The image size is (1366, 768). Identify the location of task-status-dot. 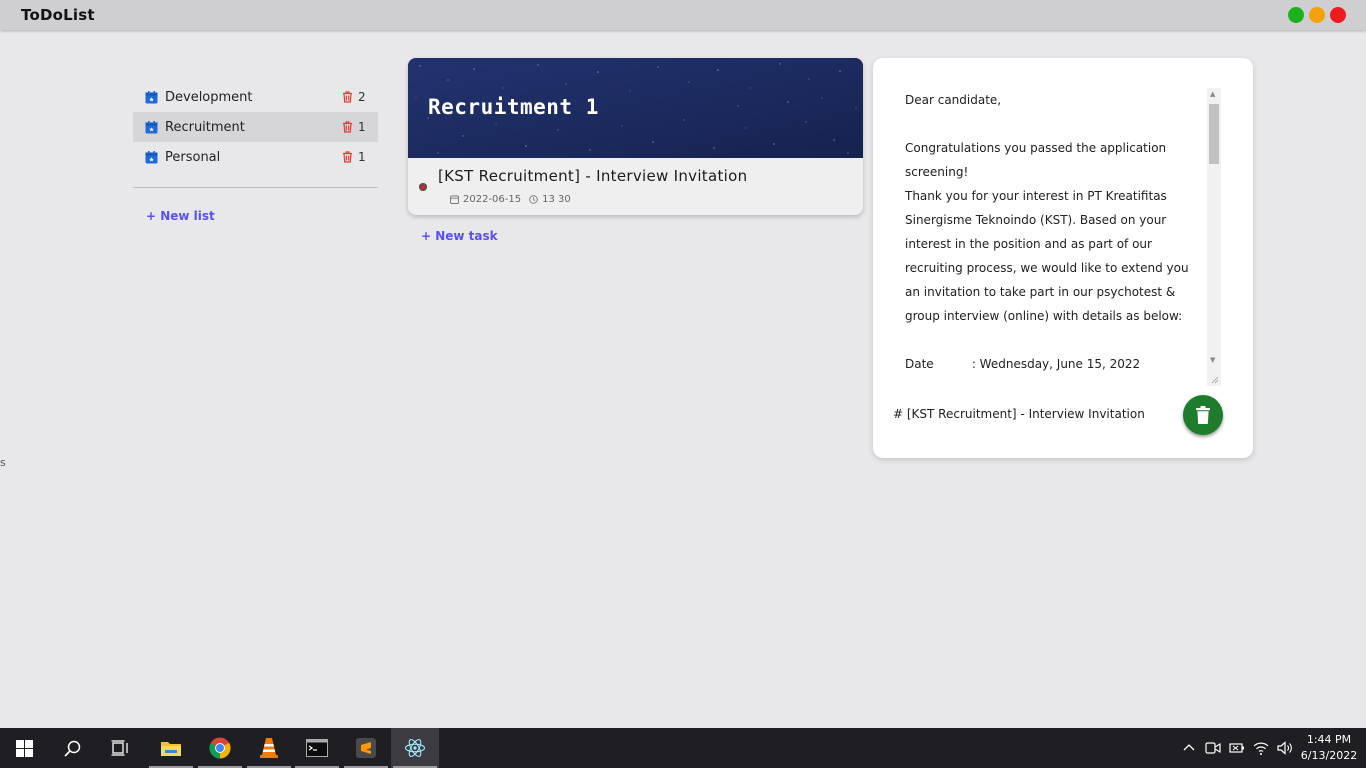
(423, 187).